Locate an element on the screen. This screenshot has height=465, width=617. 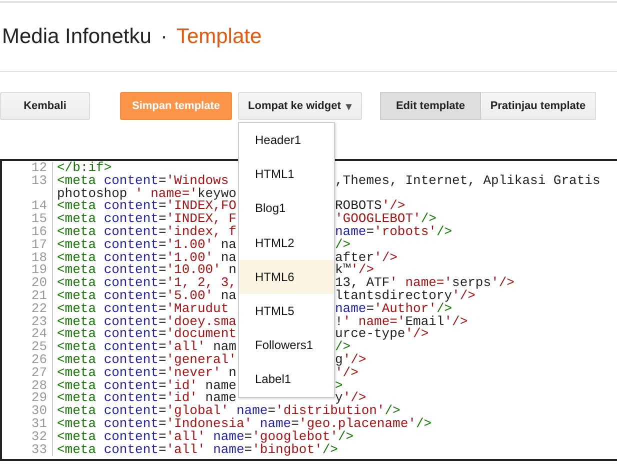
menu-item: Blog1 is located at coordinates (286, 208).